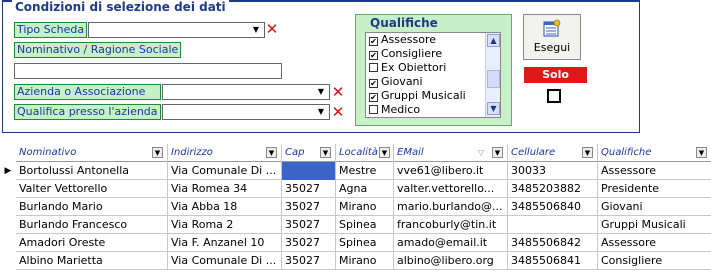  What do you see at coordinates (338, 112) in the screenshot?
I see `clear-qualifica-azienda-icon: ✕` at bounding box center [338, 112].